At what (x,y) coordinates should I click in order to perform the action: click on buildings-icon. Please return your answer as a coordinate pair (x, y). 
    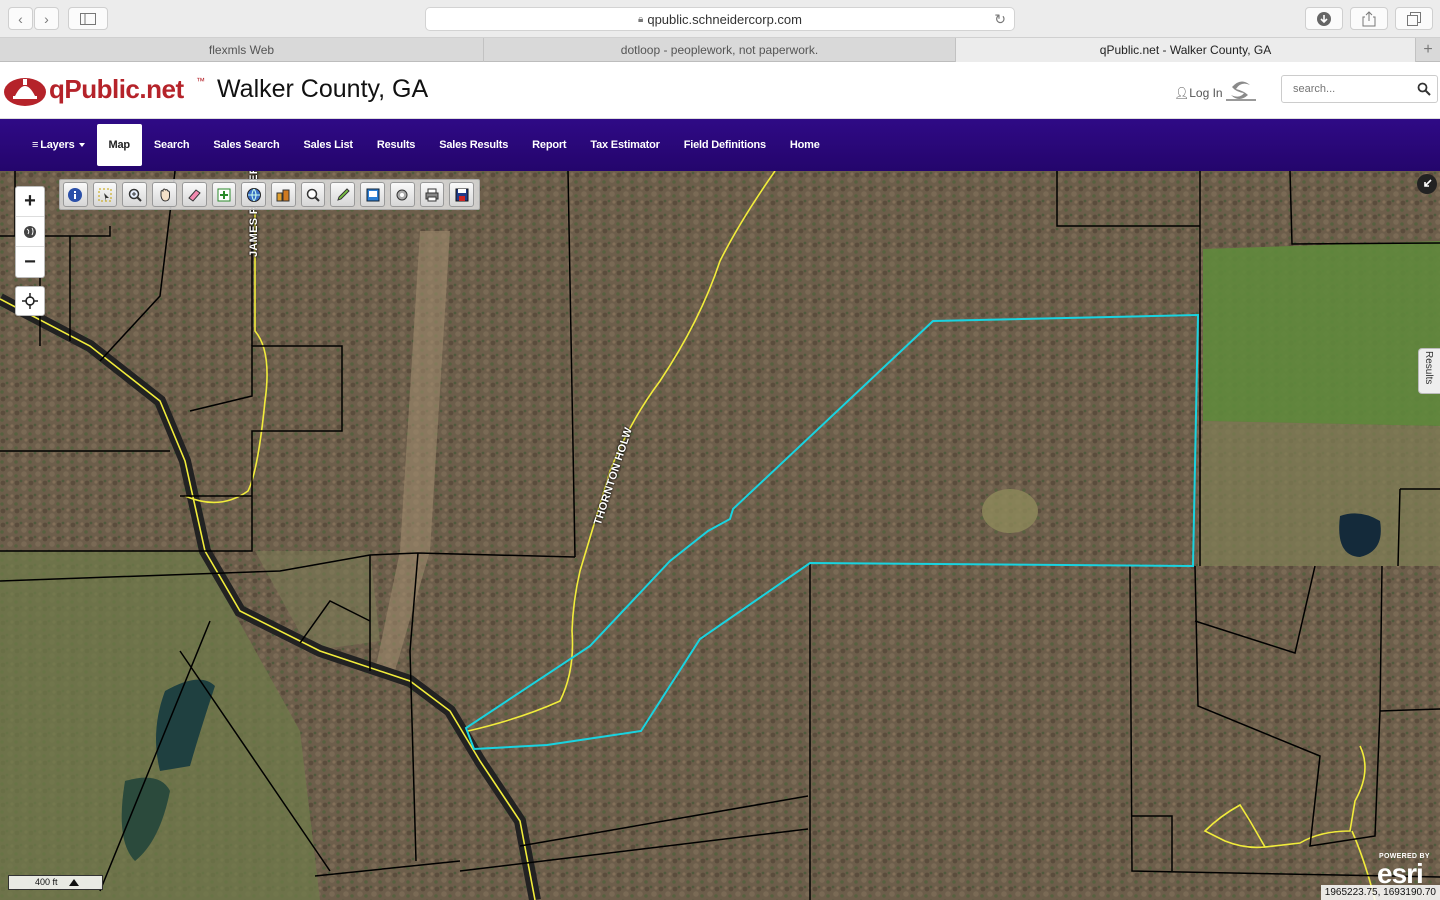
    Looking at the image, I should click on (283, 195).